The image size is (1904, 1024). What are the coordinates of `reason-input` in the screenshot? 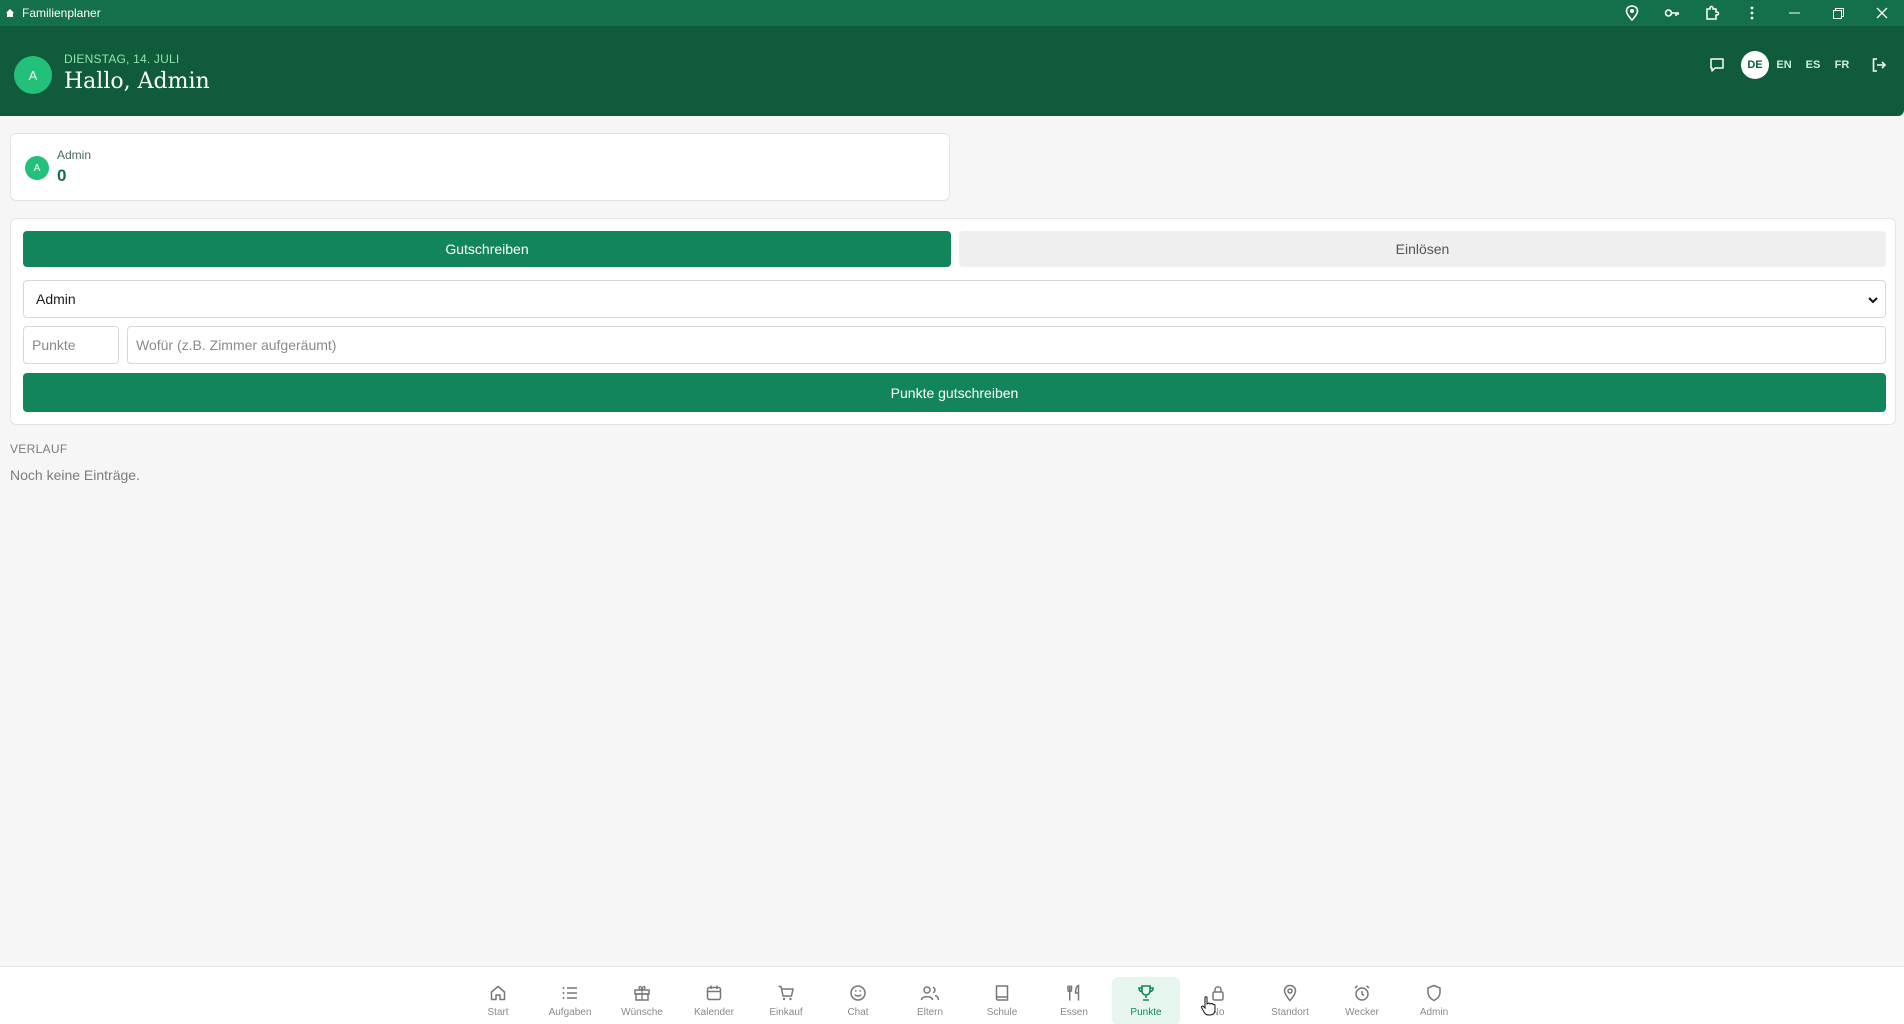 It's located at (1006, 345).